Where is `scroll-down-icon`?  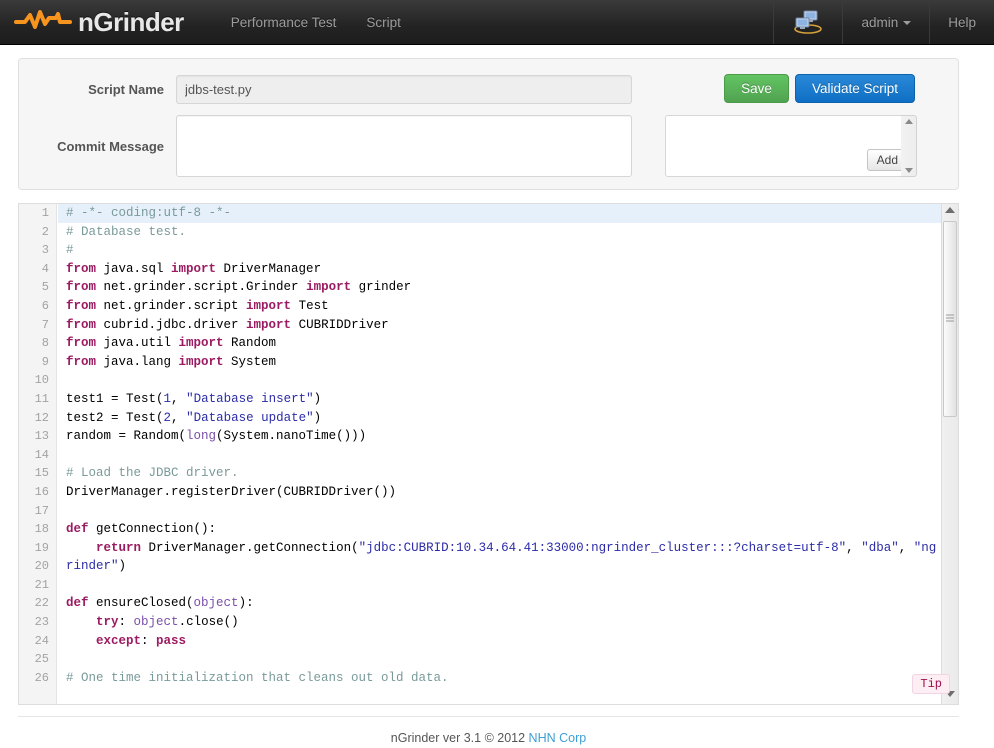 scroll-down-icon is located at coordinates (908, 170).